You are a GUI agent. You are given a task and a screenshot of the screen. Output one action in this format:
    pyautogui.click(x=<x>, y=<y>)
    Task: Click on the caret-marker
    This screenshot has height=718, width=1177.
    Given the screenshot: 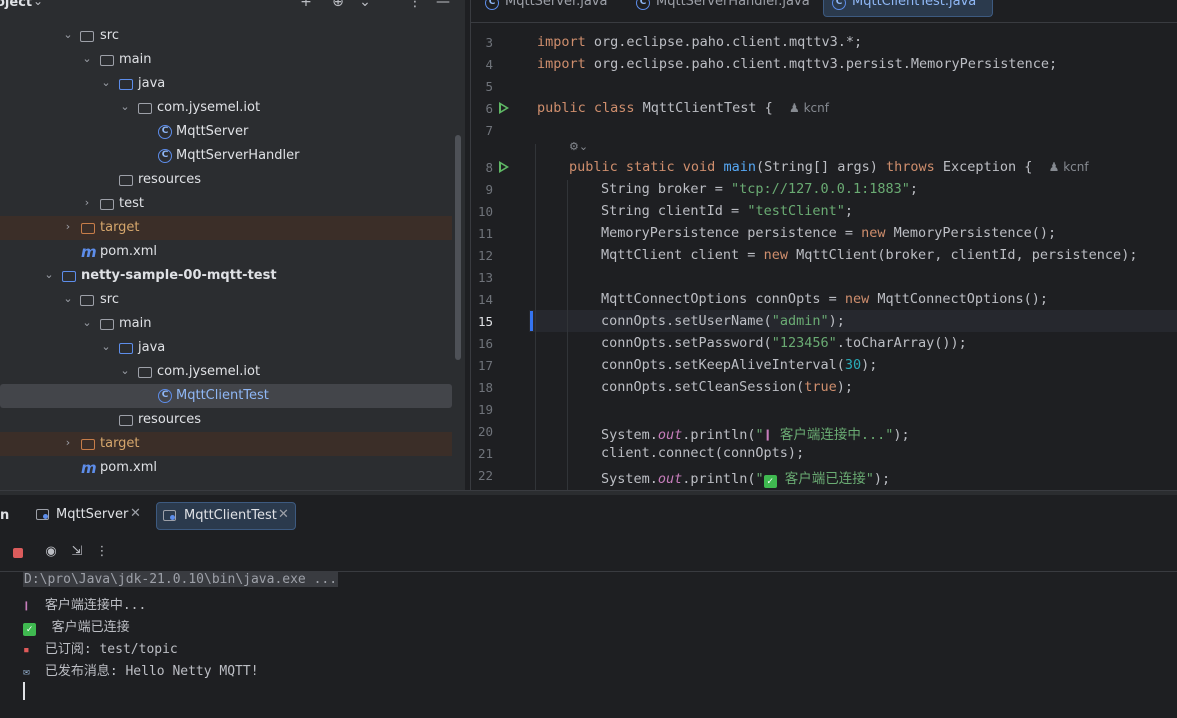 What is the action you would take?
    pyautogui.click(x=531, y=321)
    